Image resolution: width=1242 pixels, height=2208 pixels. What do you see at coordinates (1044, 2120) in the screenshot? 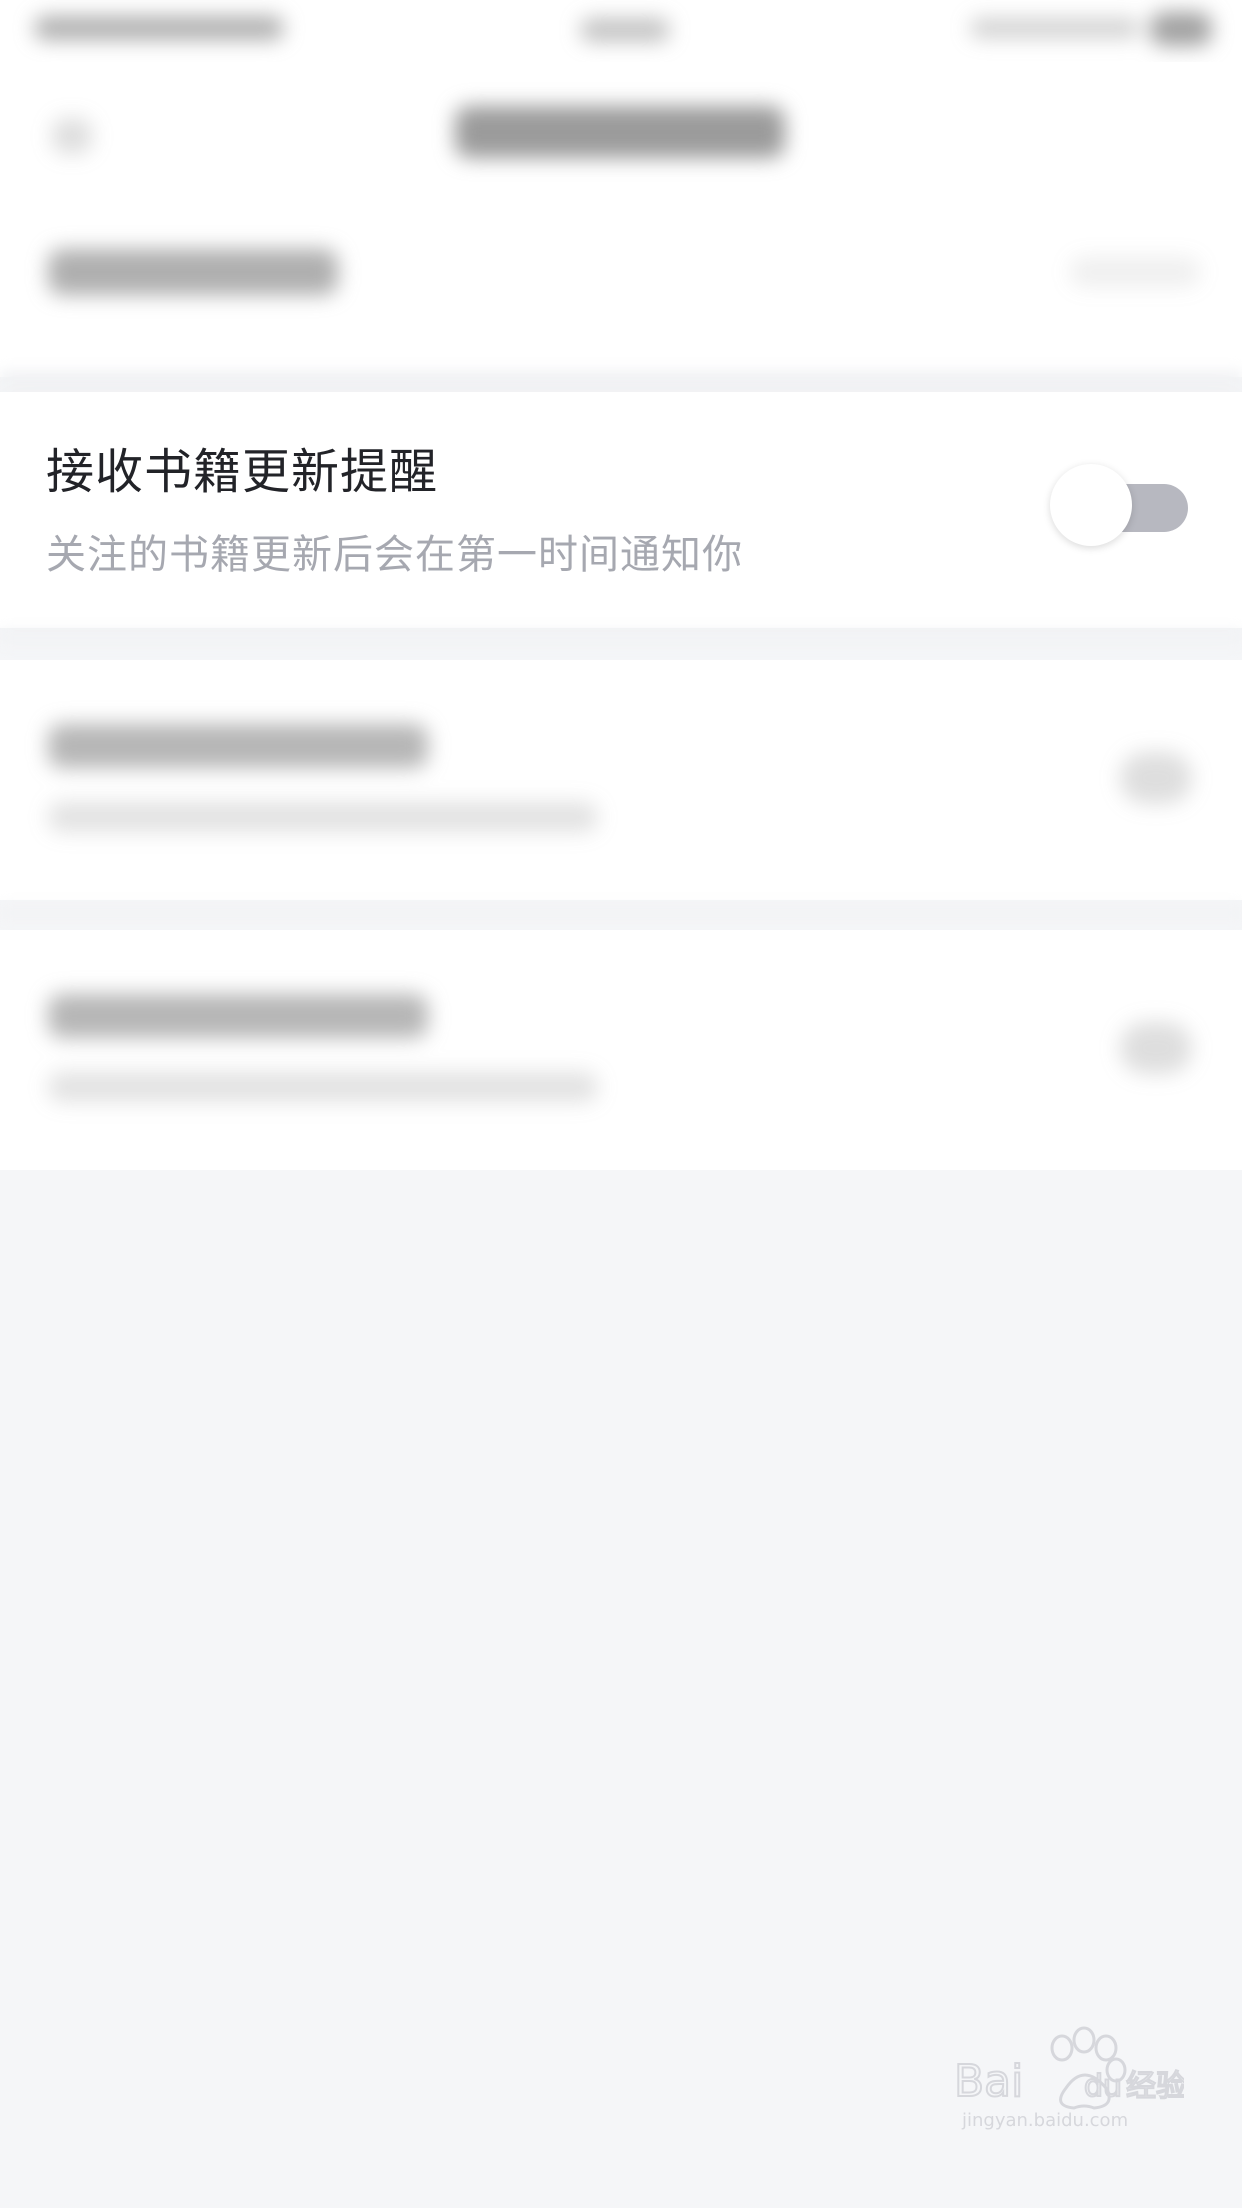
I see `svg-text: jingyan.baidu.com` at bounding box center [1044, 2120].